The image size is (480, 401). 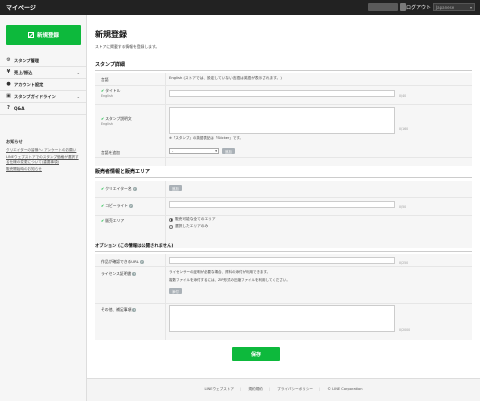 What do you see at coordinates (173, 151) in the screenshot?
I see `add-language-select-value: -` at bounding box center [173, 151].